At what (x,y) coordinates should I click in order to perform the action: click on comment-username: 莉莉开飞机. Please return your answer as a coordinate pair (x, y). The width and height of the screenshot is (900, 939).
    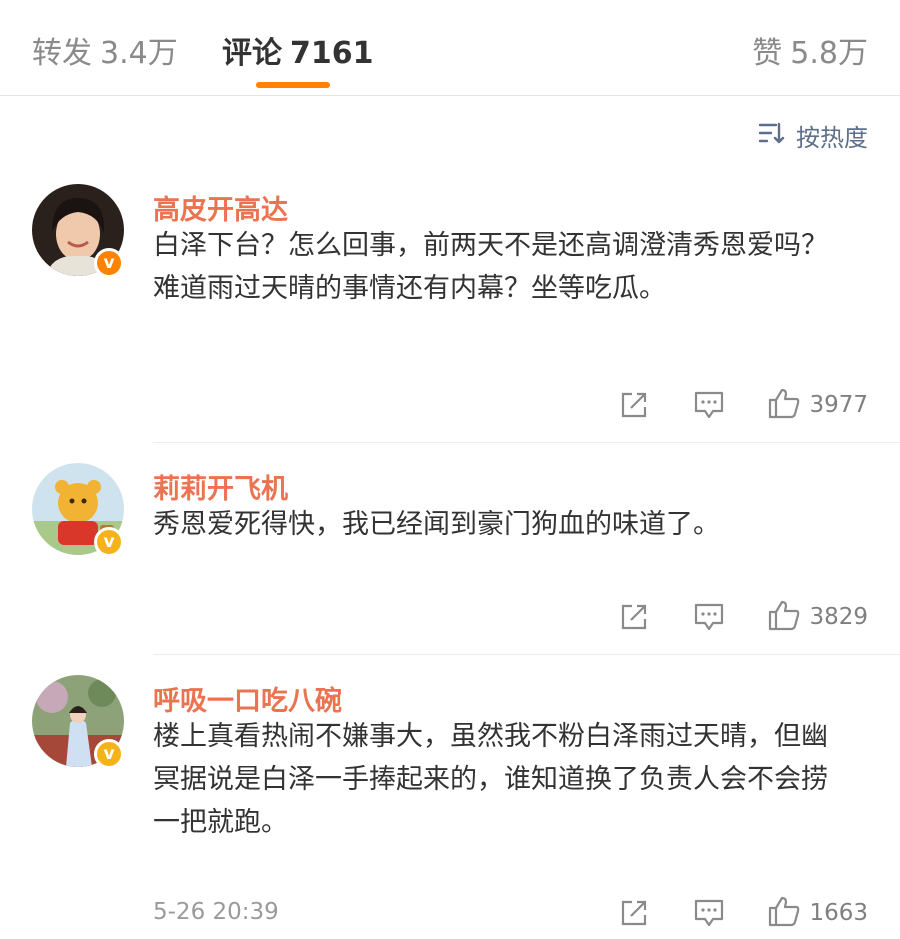
    Looking at the image, I should click on (220, 486).